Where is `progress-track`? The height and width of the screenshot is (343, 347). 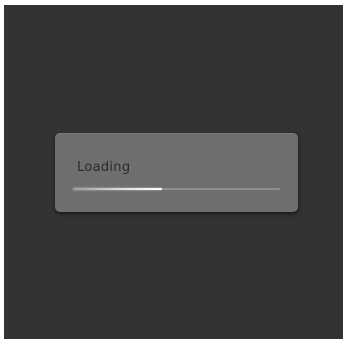 progress-track is located at coordinates (176, 189).